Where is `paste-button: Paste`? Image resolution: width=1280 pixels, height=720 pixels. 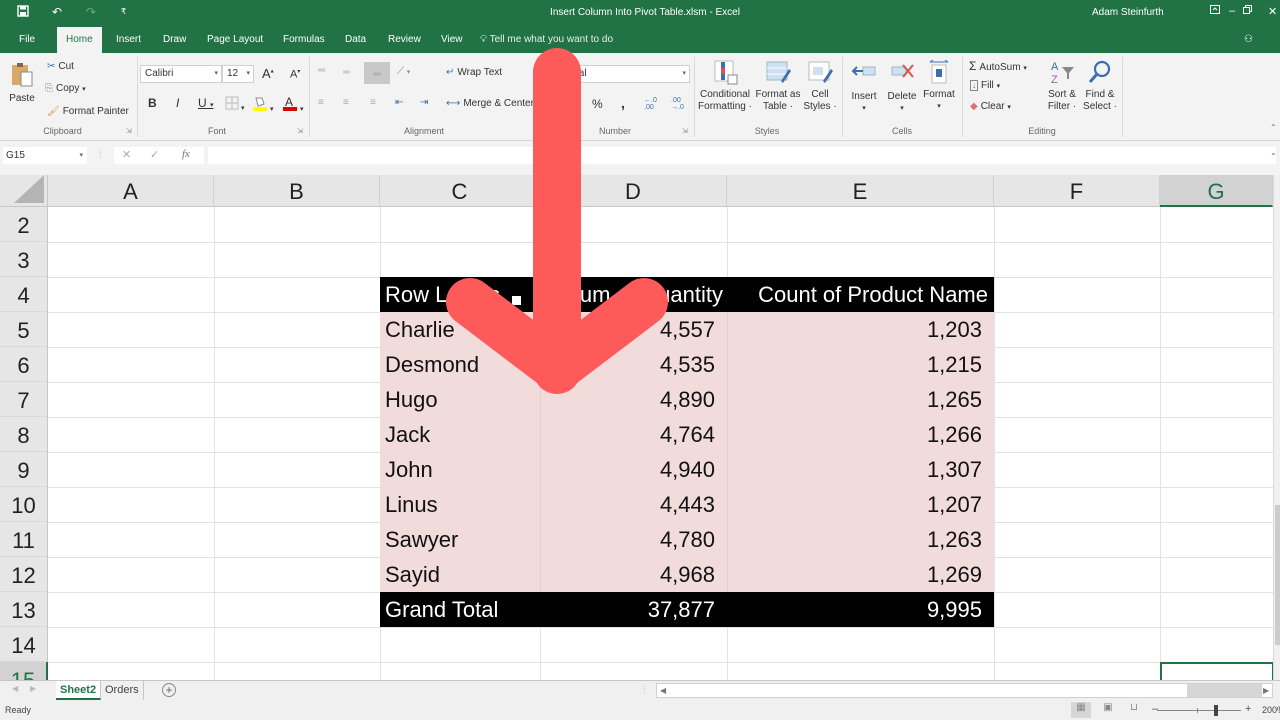 paste-button: Paste is located at coordinates (22, 83).